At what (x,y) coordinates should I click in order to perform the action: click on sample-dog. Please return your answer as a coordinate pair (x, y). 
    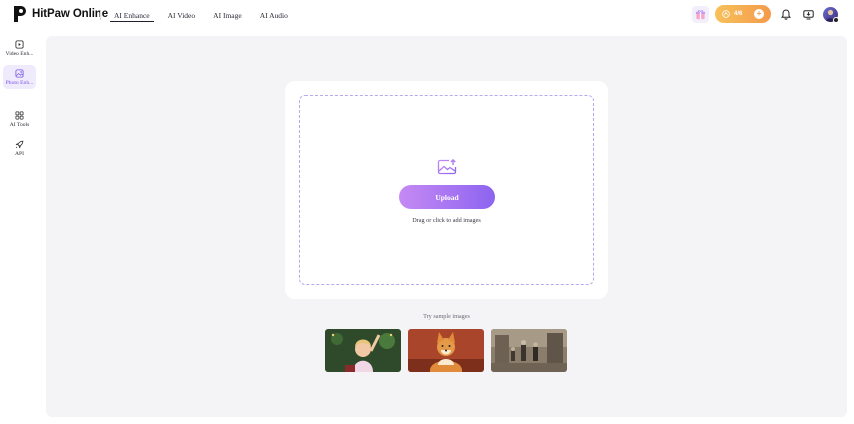
    Looking at the image, I should click on (446, 350).